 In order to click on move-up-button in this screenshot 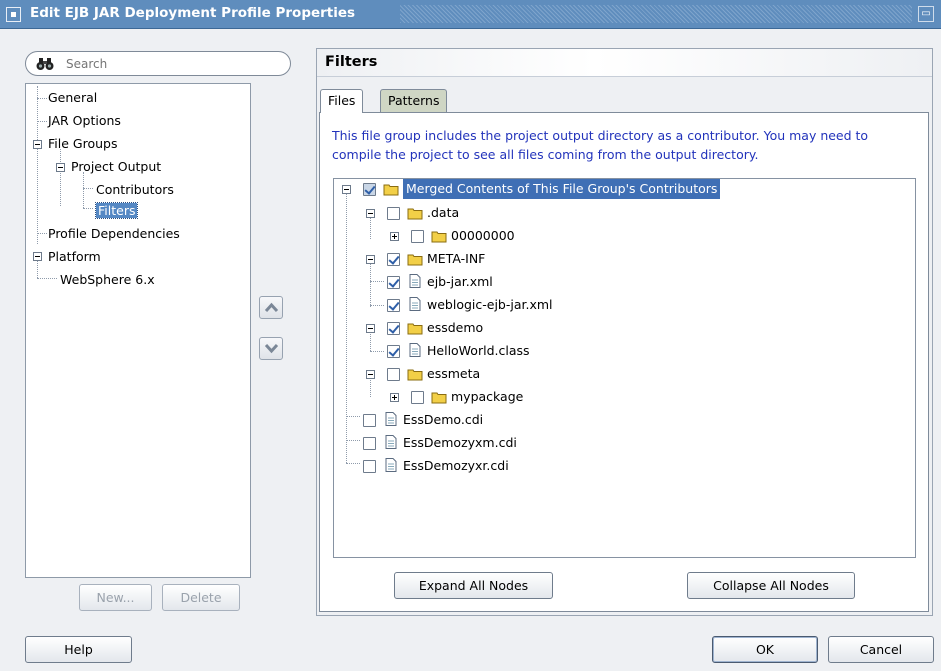, I will do `click(271, 307)`.